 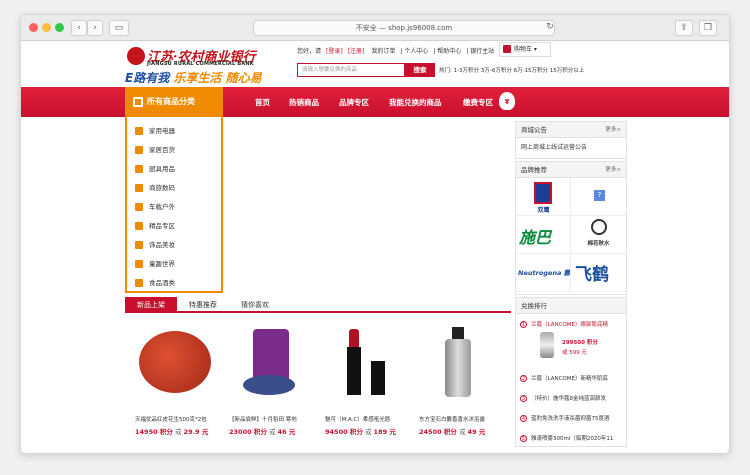 What do you see at coordinates (613, 130) in the screenshot?
I see `notice-more-link: 更多>` at bounding box center [613, 130].